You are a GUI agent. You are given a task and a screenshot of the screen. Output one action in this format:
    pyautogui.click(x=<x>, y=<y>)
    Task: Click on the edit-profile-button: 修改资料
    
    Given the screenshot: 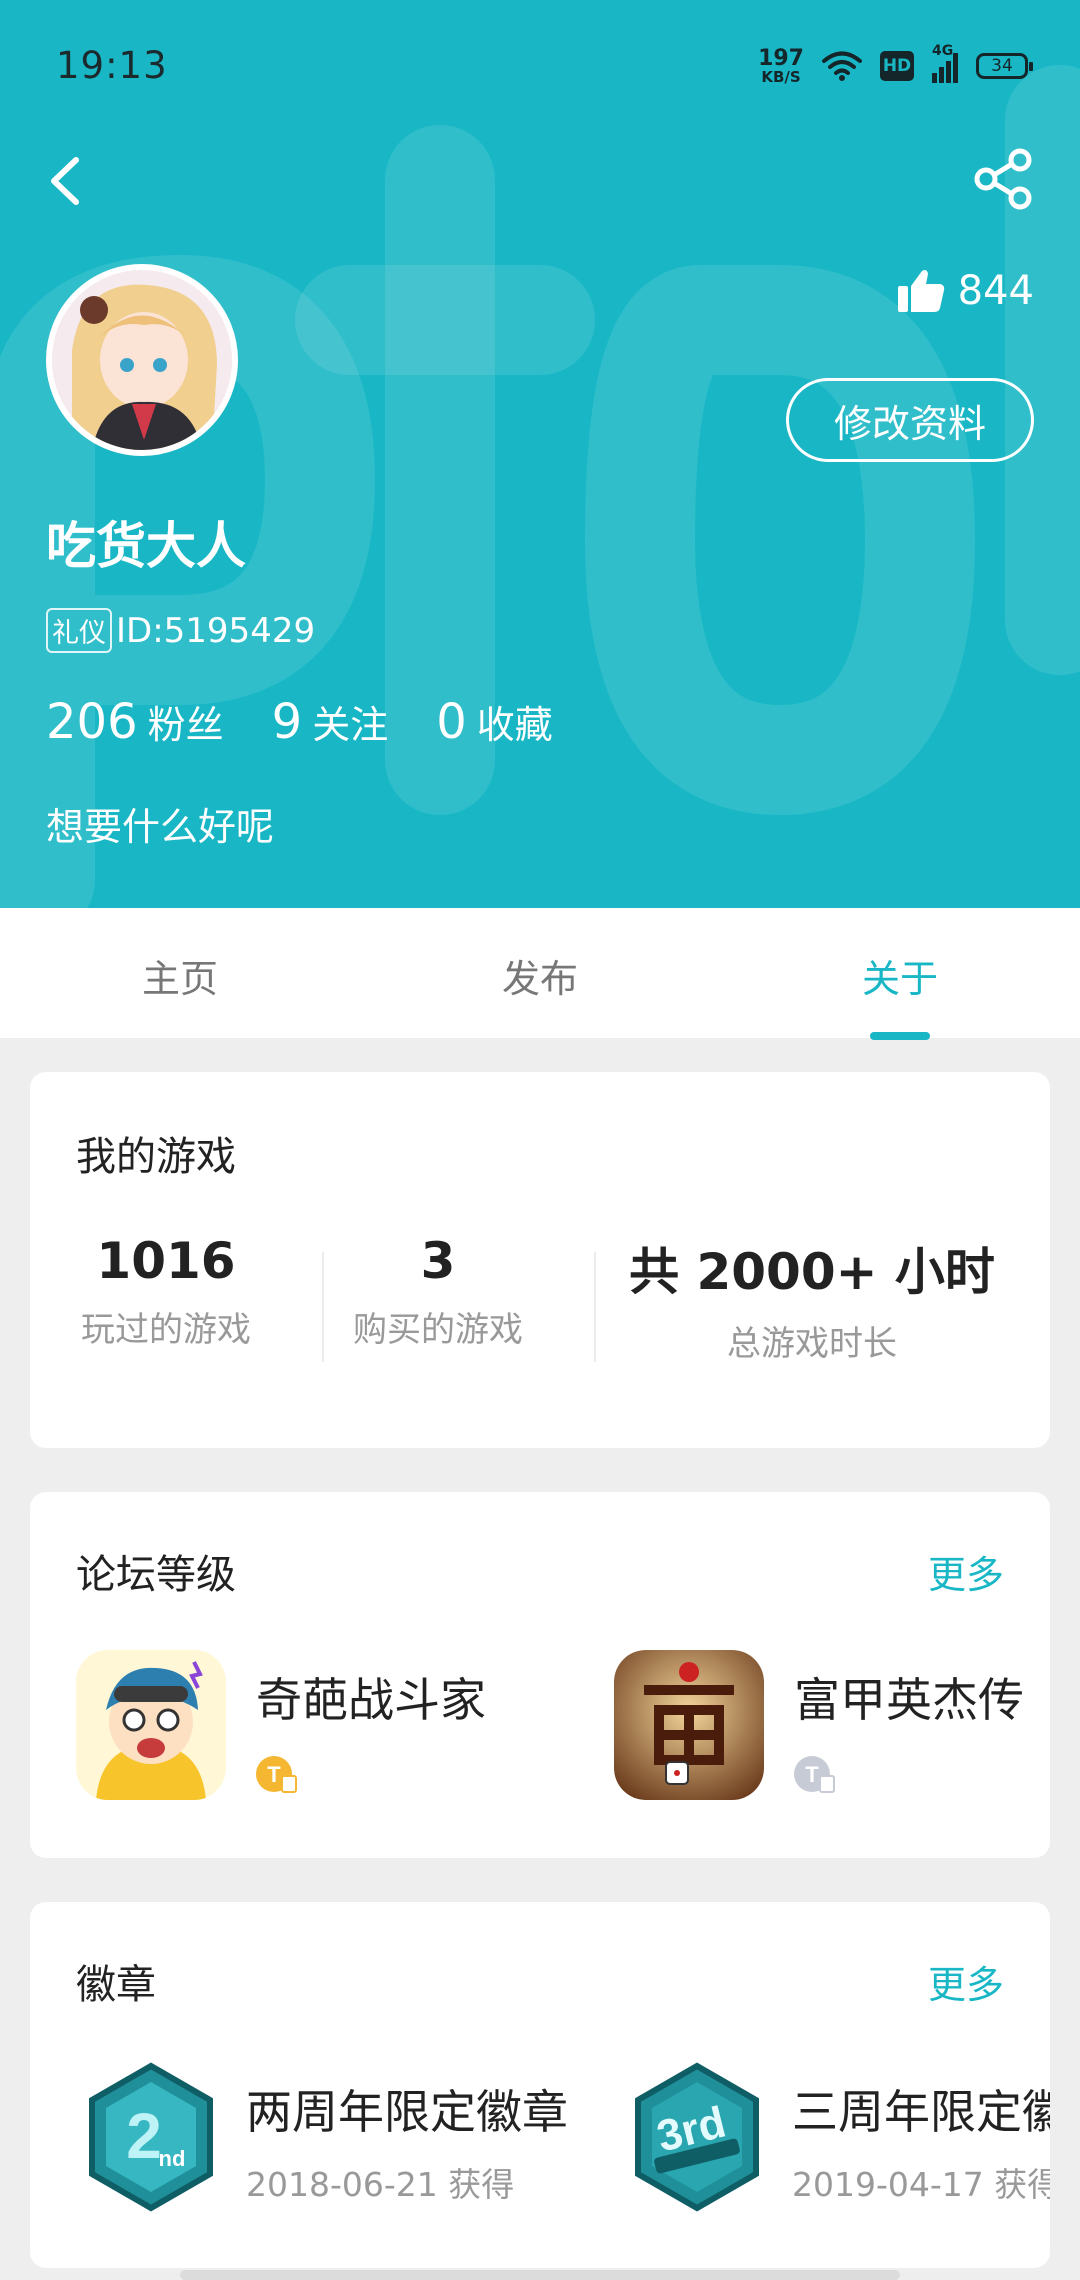 What is the action you would take?
    pyautogui.click(x=910, y=420)
    